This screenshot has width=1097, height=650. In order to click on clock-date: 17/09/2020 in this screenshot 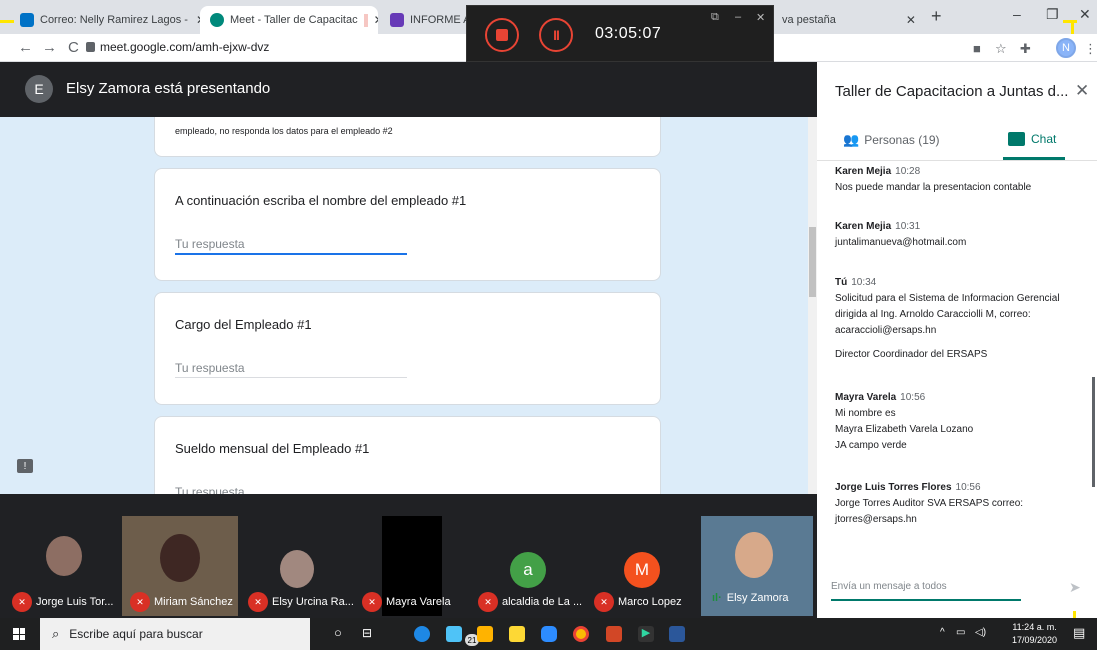, I will do `click(1035, 640)`.